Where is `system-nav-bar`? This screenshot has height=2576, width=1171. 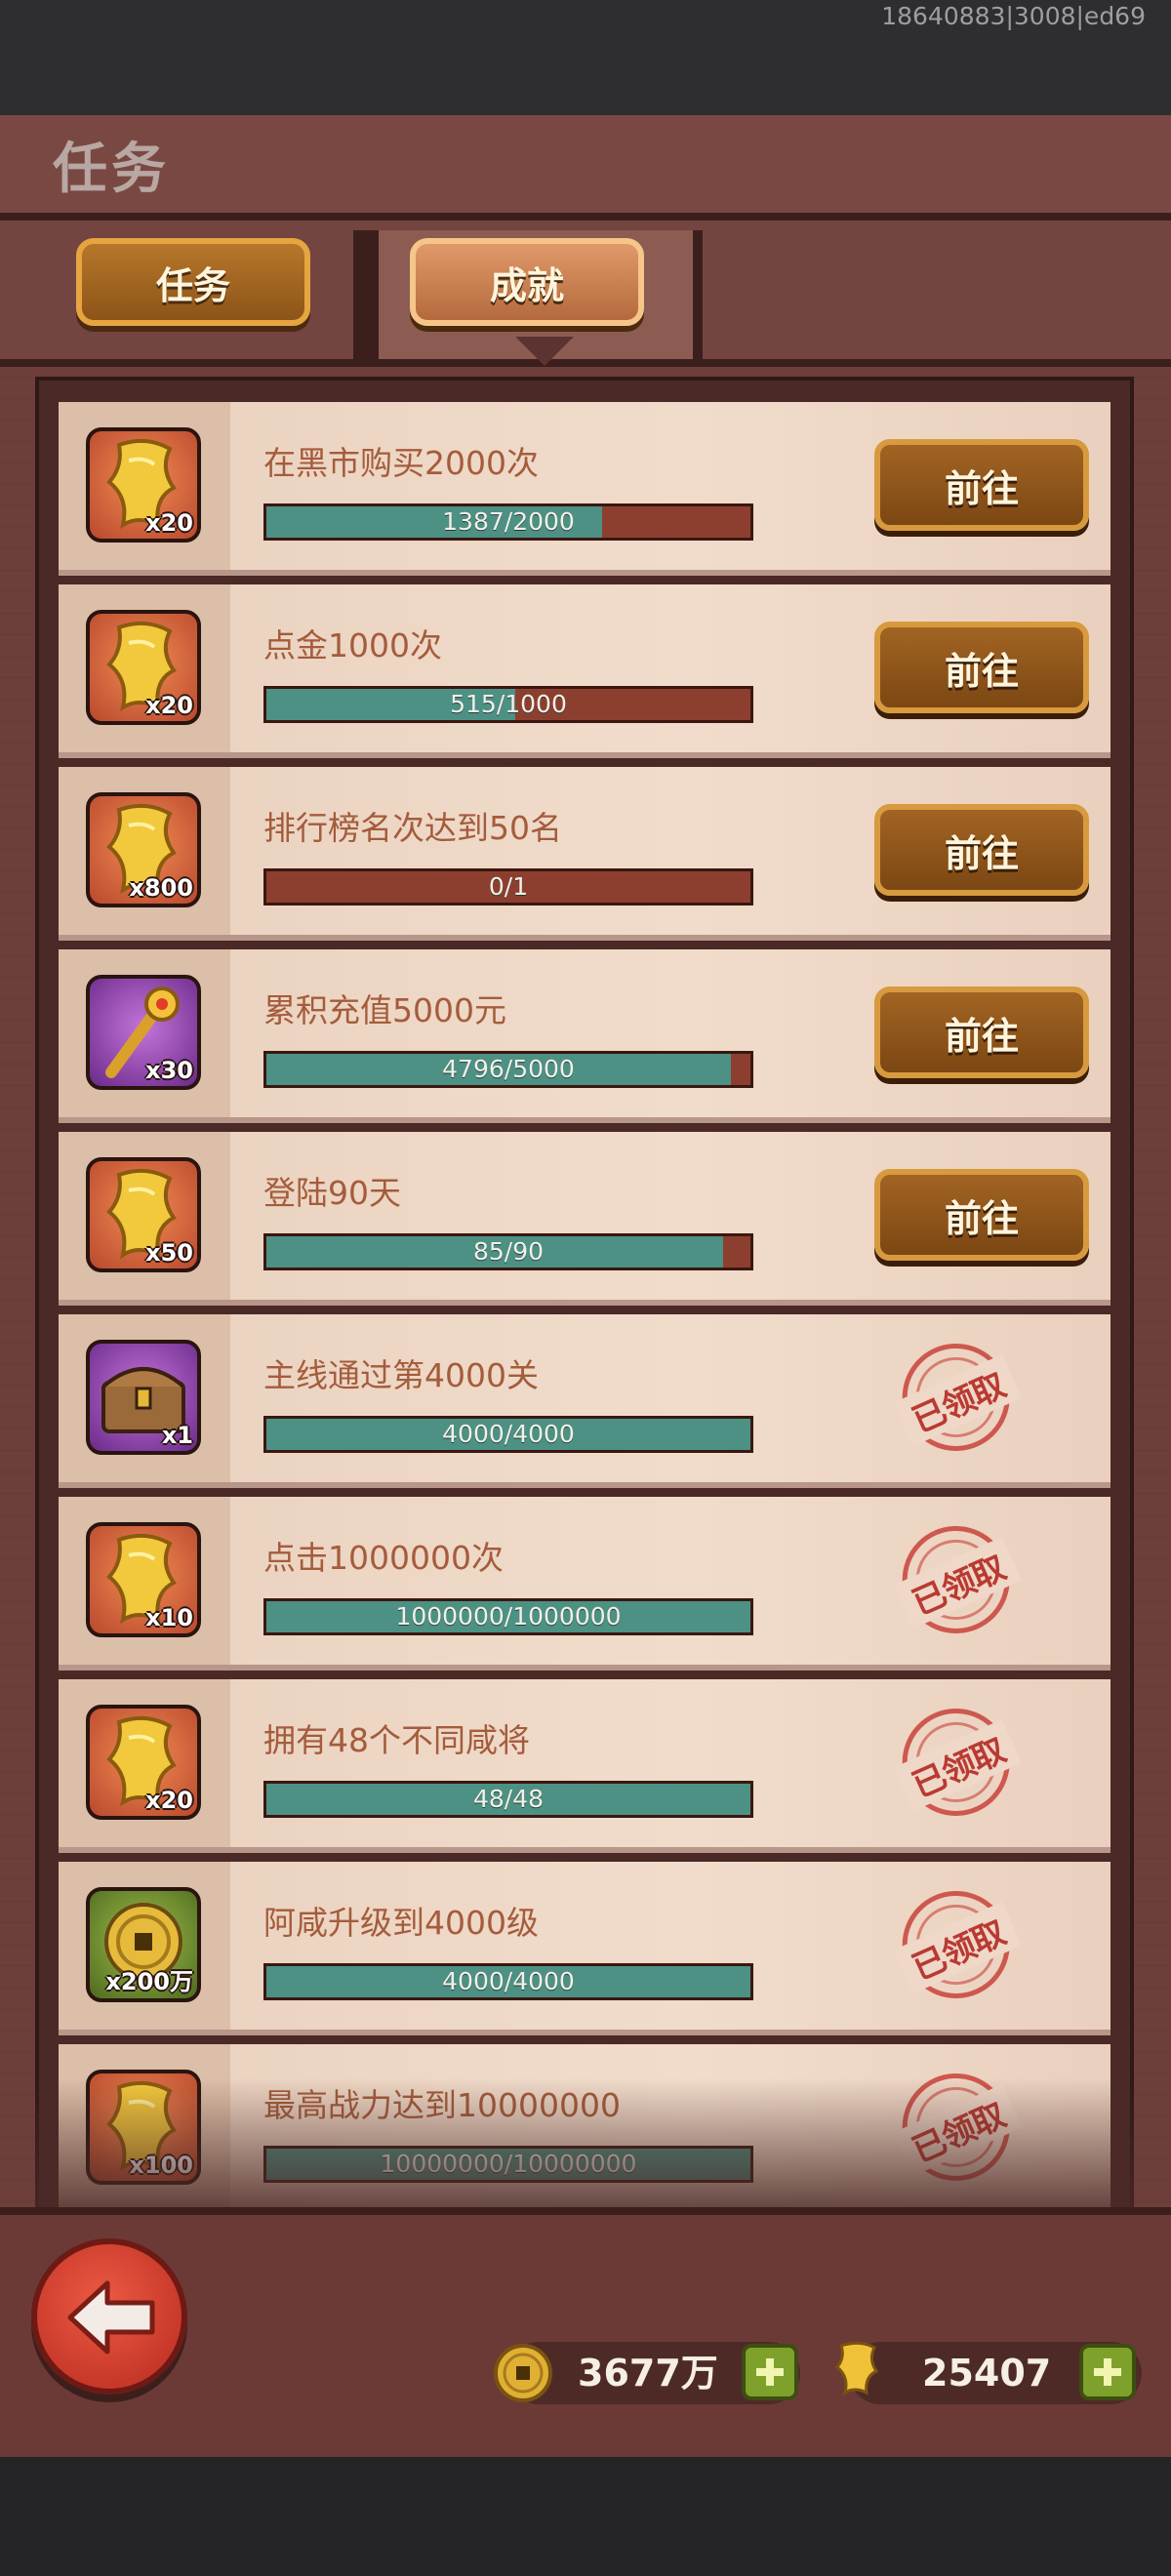
system-nav-bar is located at coordinates (585, 2516).